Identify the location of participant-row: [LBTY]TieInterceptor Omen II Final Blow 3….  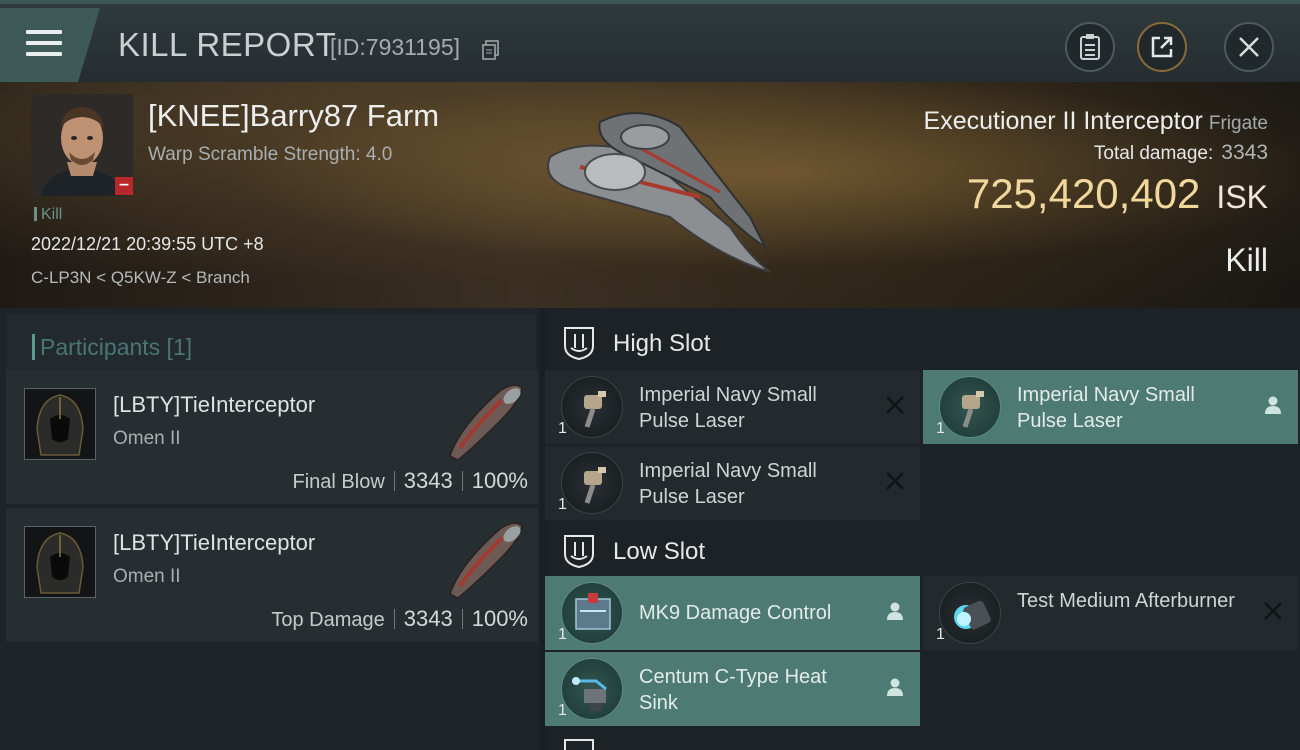
(272, 437).